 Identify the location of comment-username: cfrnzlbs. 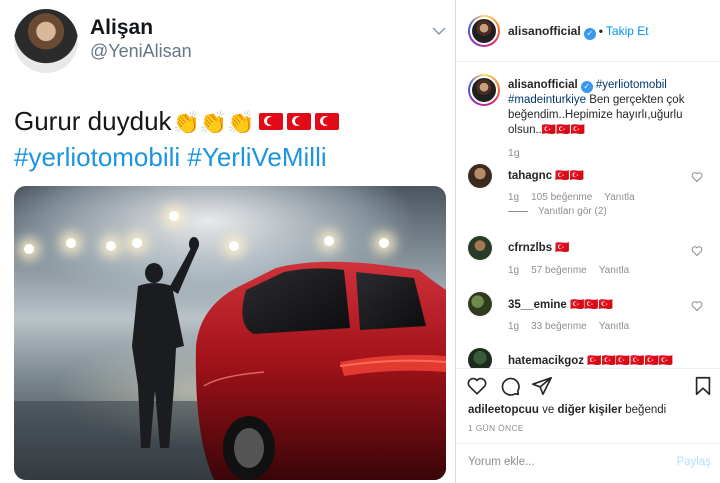
(530, 248).